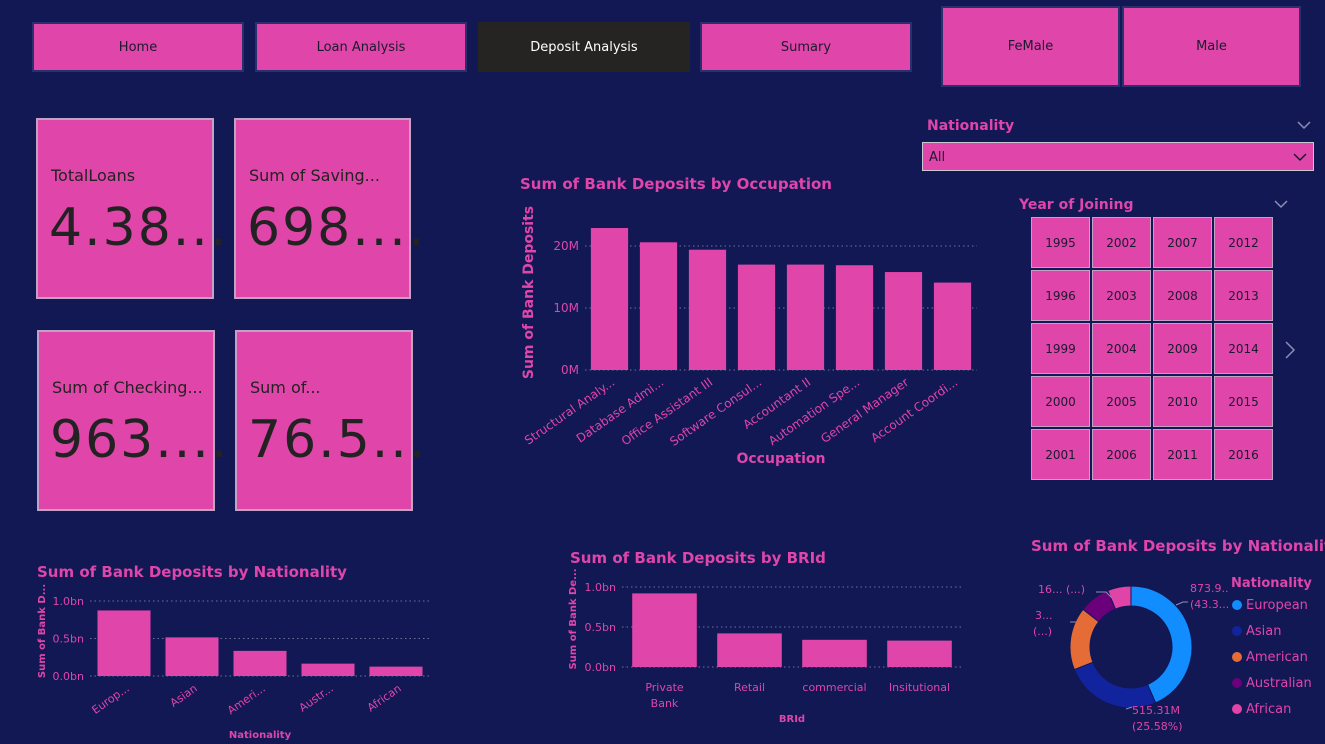 The width and height of the screenshot is (1325, 744). What do you see at coordinates (749, 687) in the screenshot?
I see `x-category-label: Retail` at bounding box center [749, 687].